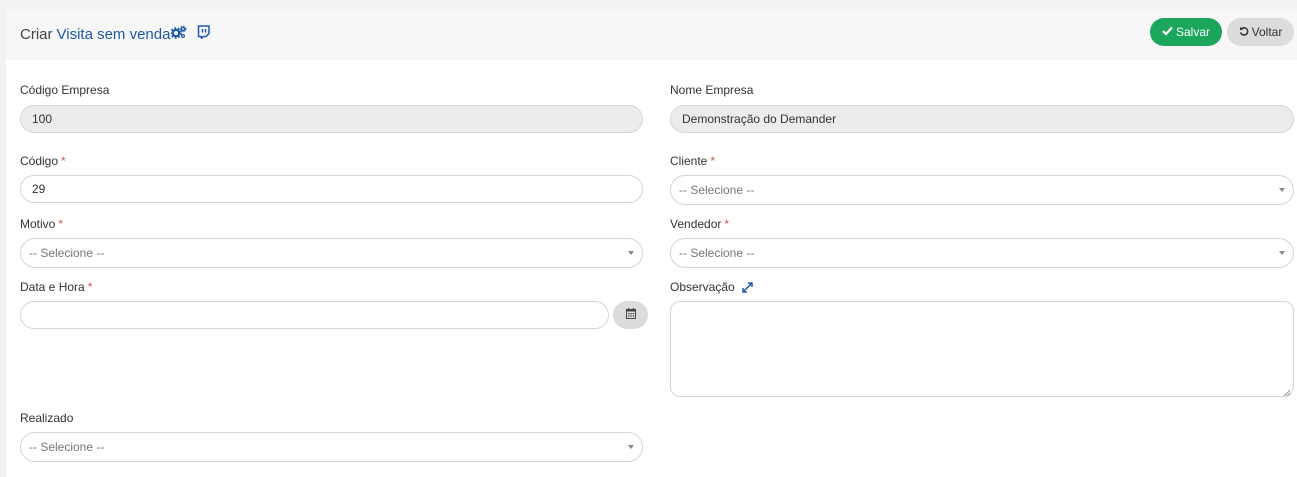 This screenshot has height=477, width=1297. I want to click on calendar-button, so click(630, 315).